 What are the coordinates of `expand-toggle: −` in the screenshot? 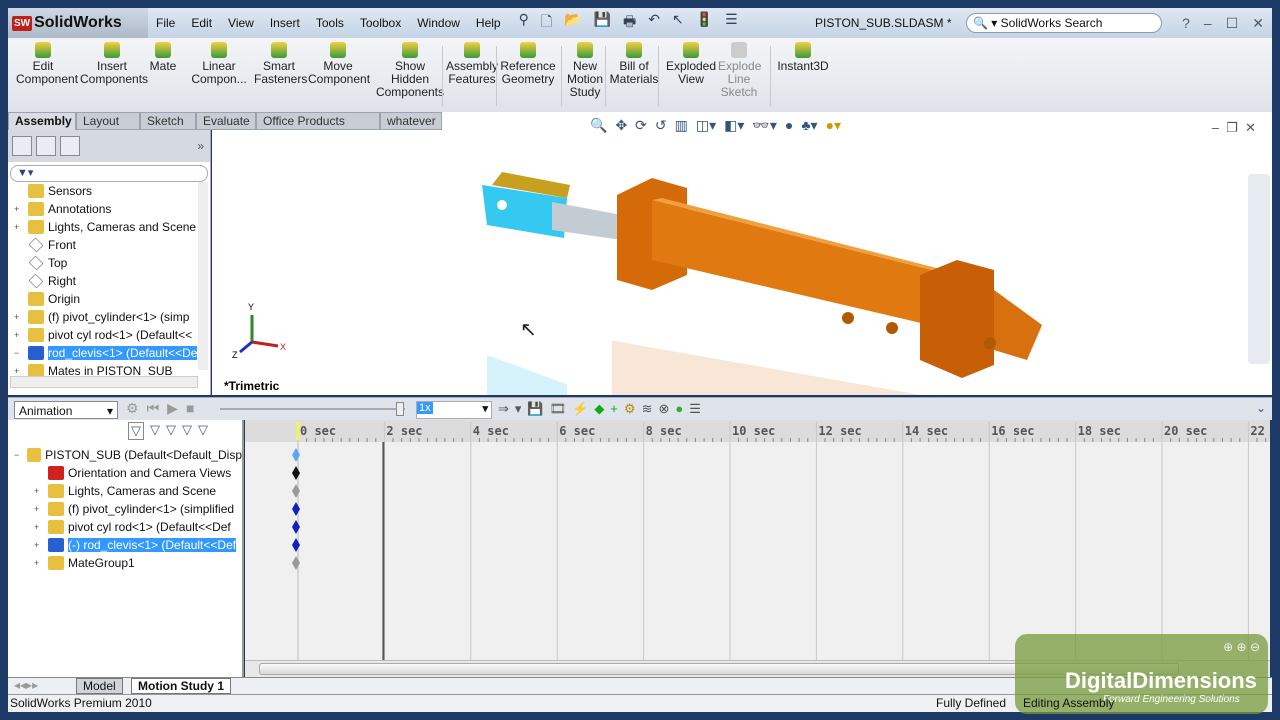 It's located at (19, 353).